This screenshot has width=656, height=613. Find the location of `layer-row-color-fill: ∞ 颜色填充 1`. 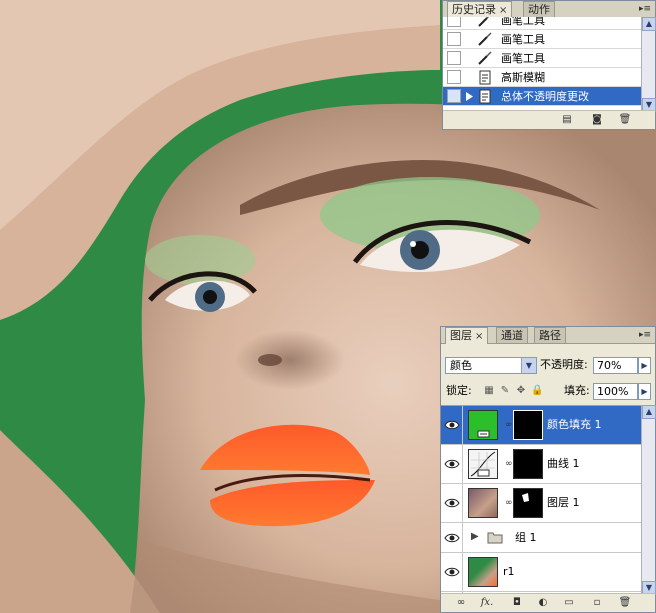

layer-row-color-fill: ∞ 颜色填充 1 is located at coordinates (541, 425).